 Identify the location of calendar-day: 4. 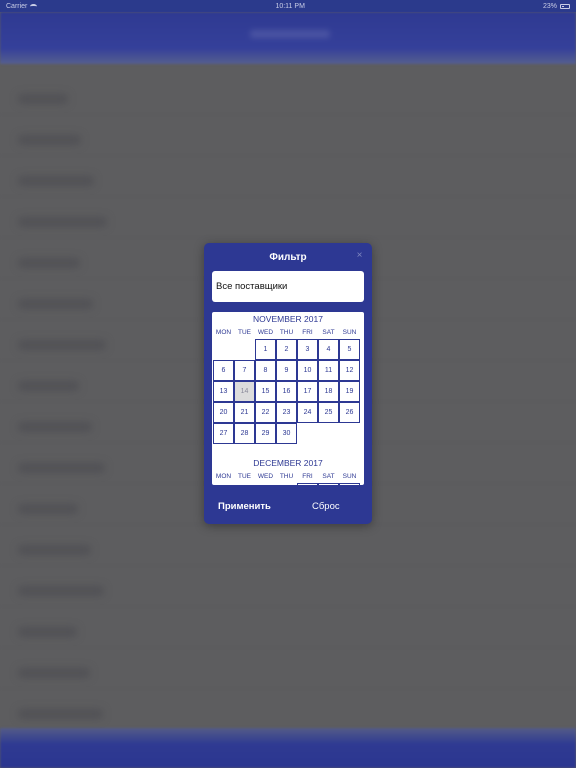
(328, 349).